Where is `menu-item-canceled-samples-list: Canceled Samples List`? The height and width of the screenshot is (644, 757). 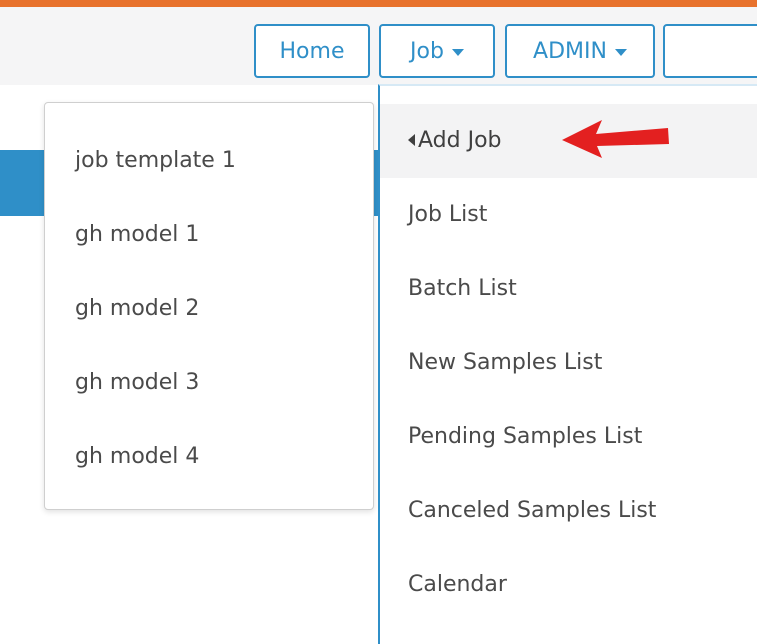
menu-item-canceled-samples-list: Canceled Samples List is located at coordinates (568, 511).